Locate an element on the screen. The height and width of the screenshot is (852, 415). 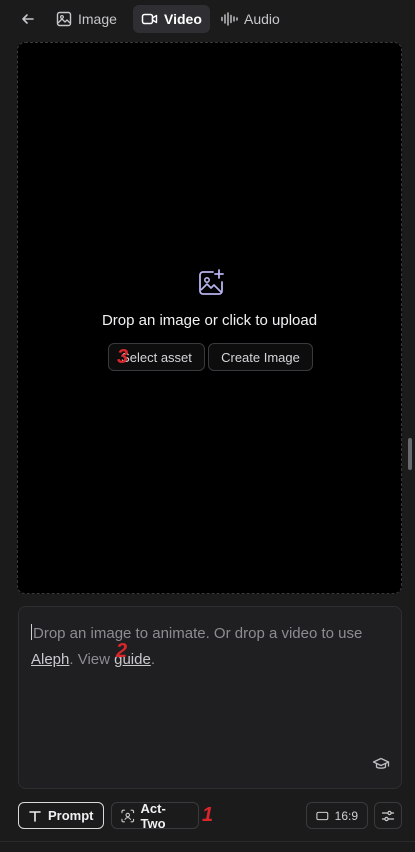
aspect-ratio-button: 16:9 is located at coordinates (337, 815).